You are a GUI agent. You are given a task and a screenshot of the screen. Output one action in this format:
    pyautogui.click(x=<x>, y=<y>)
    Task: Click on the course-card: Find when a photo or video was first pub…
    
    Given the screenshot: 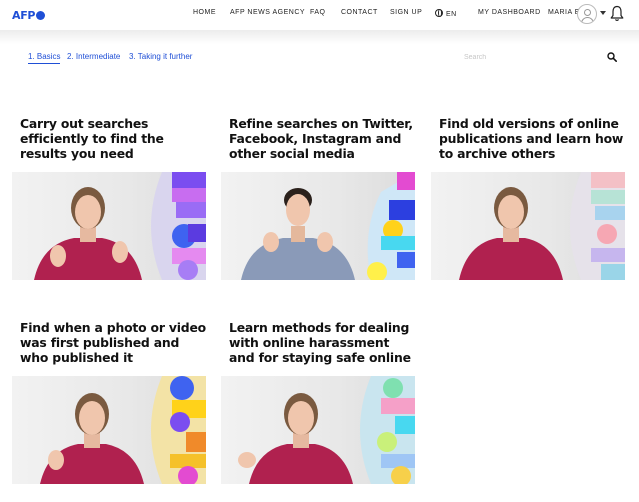 What is the action you would take?
    pyautogui.click(x=109, y=403)
    